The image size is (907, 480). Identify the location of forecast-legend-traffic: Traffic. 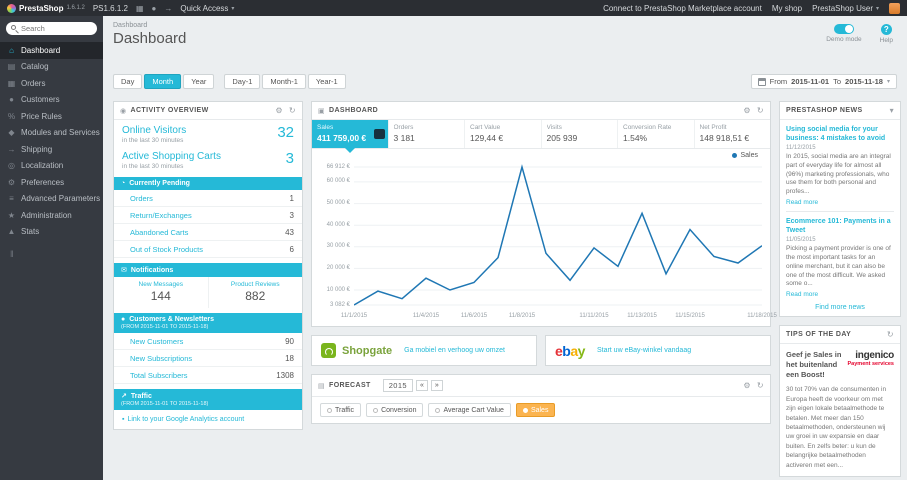
(341, 410).